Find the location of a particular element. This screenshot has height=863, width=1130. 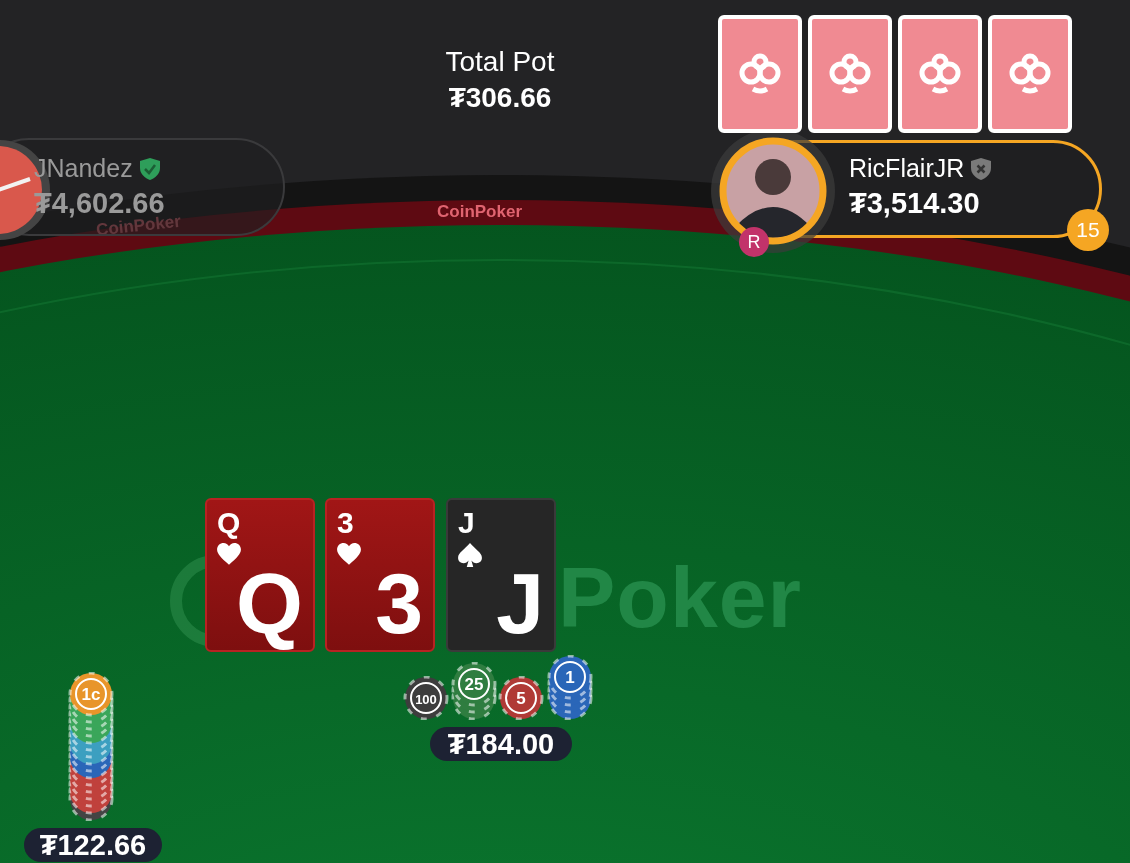

chip-stack: 25 is located at coordinates (474, 691).